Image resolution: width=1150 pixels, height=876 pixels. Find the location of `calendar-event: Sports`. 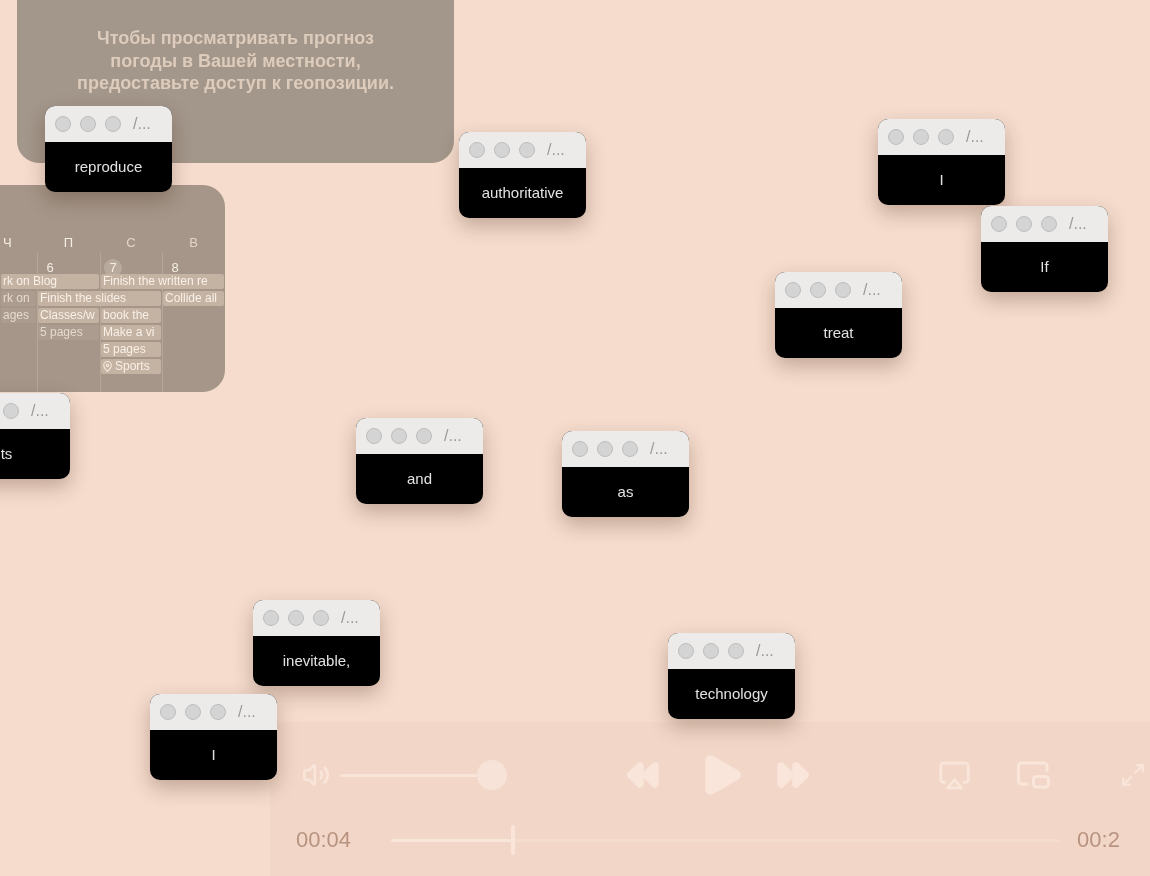

calendar-event: Sports is located at coordinates (131, 366).